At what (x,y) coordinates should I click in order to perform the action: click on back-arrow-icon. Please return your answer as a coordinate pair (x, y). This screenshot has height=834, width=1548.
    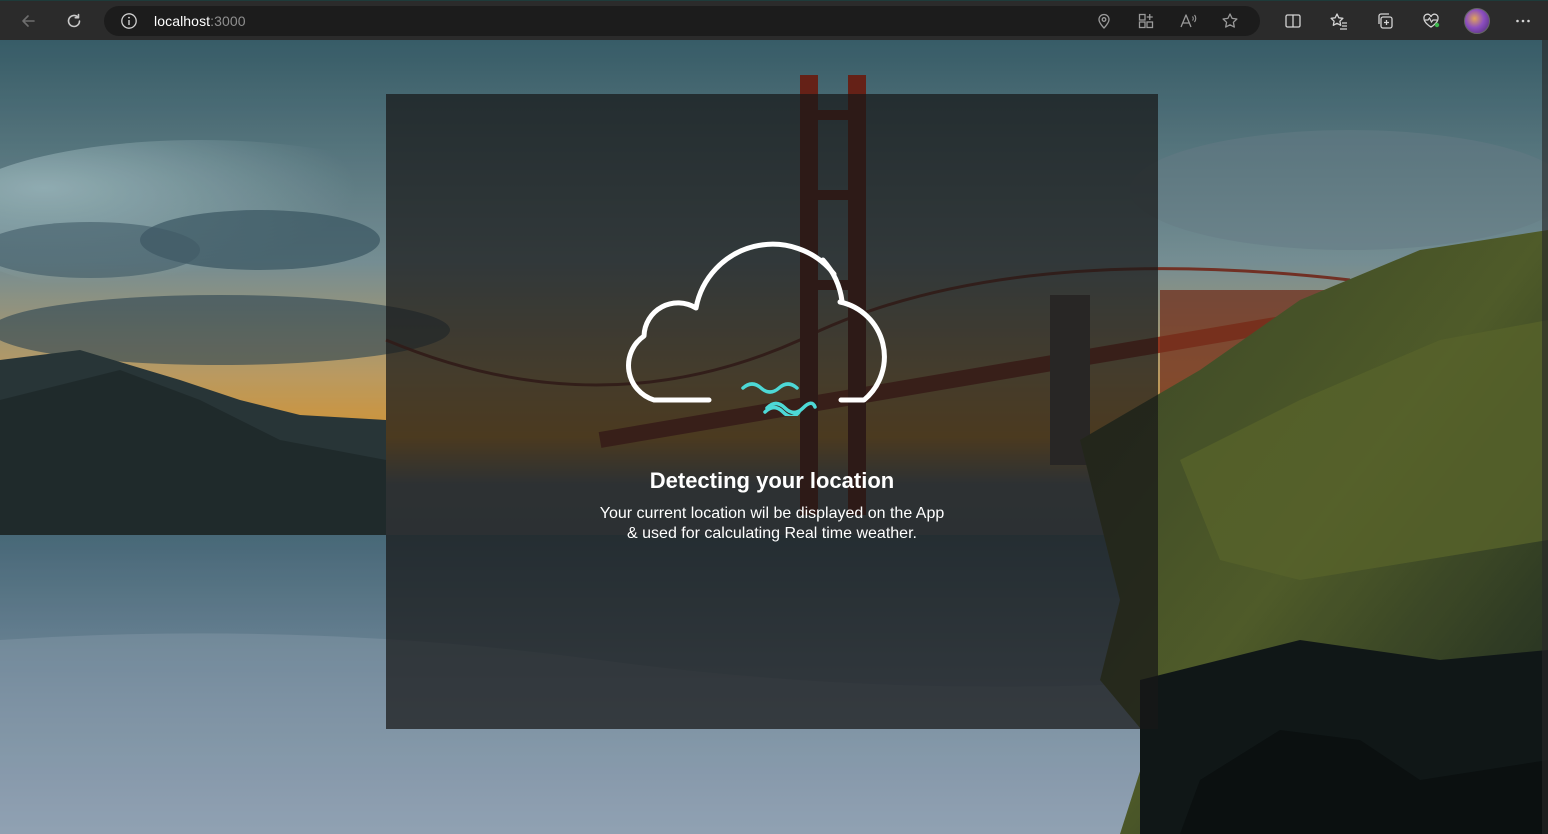
    Looking at the image, I should click on (28, 20).